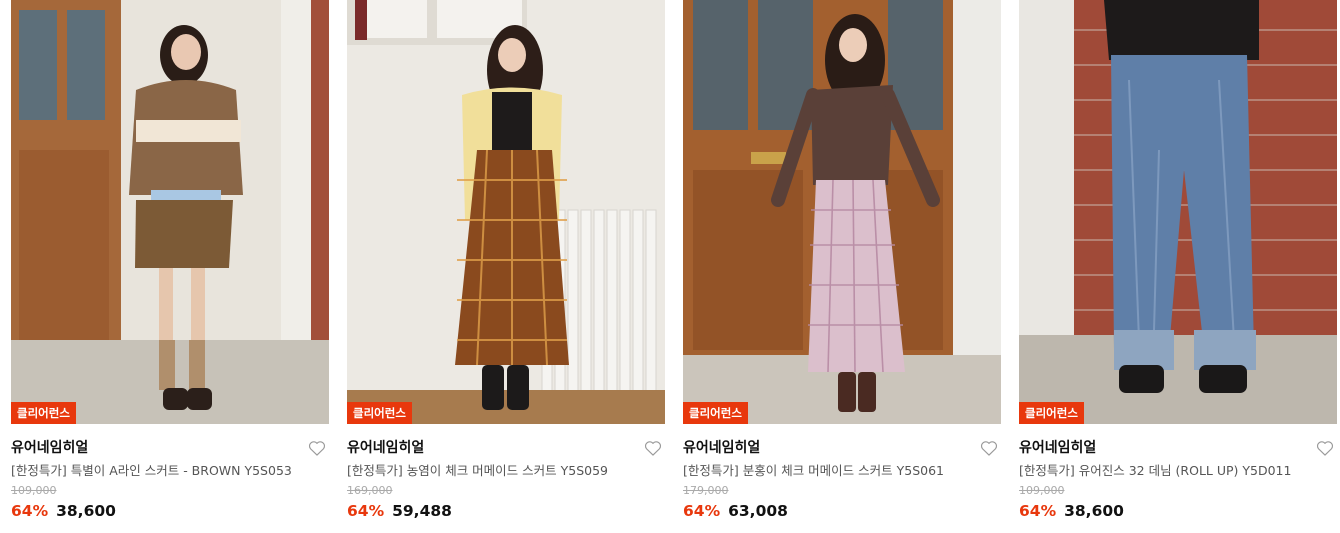  I want to click on sale-price: 59,488, so click(422, 511).